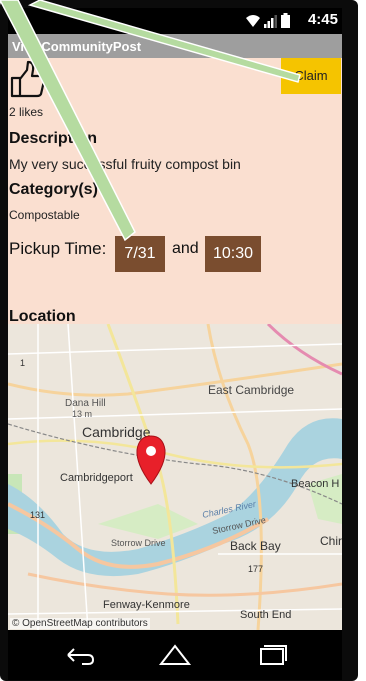 The height and width of the screenshot is (681, 366). Describe the element at coordinates (80, 623) in the screenshot. I see `map-attribution: © OpenStreetMap contributors` at that location.